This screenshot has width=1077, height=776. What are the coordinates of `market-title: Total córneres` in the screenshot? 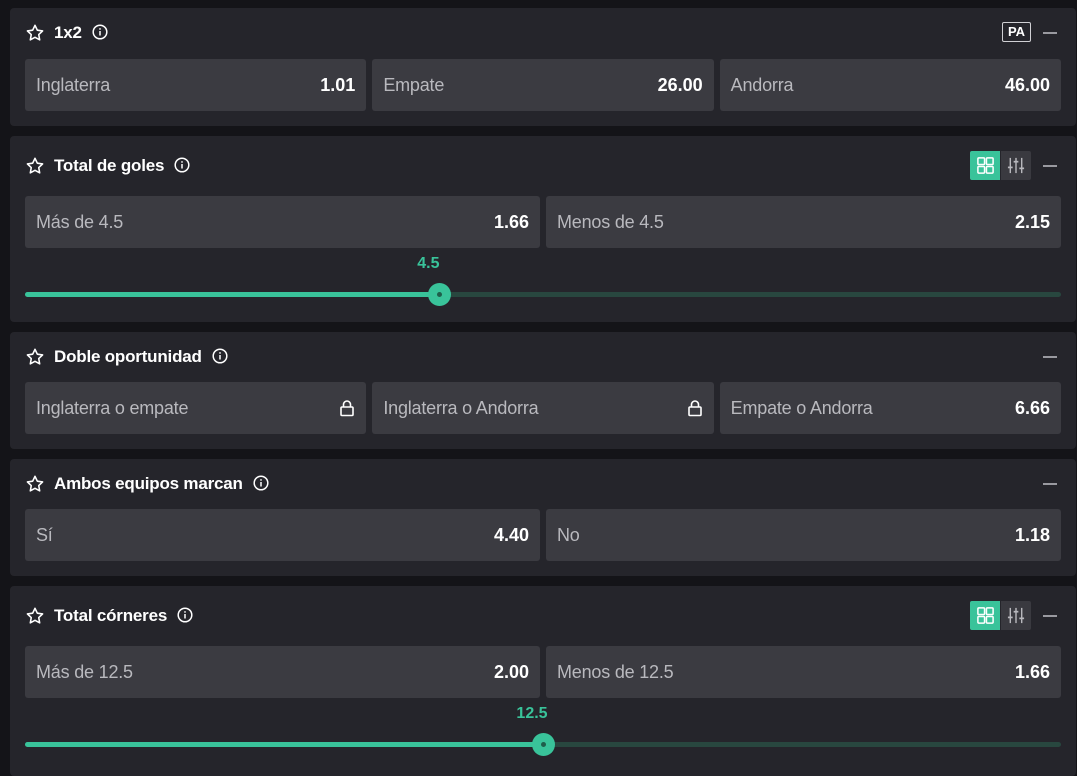 It's located at (123, 616).